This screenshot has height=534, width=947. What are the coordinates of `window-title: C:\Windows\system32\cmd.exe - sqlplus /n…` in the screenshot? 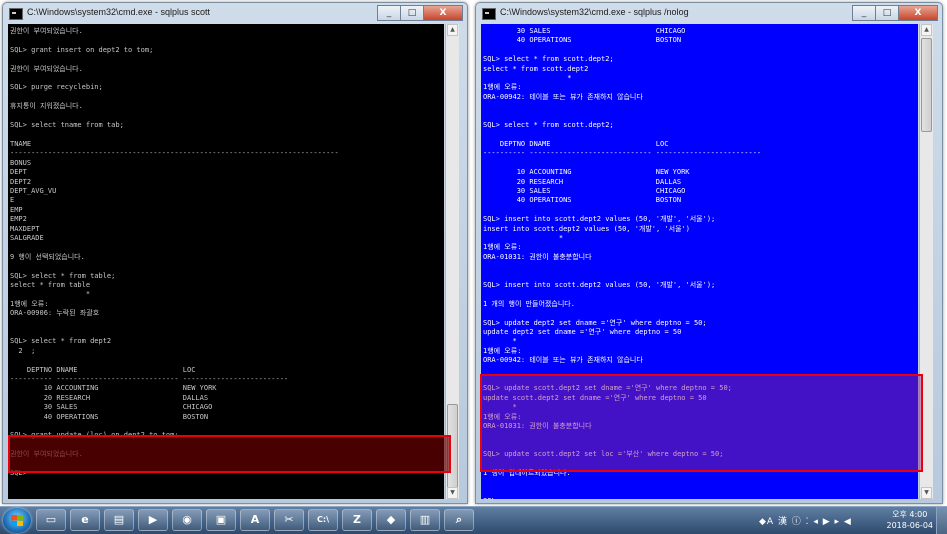 It's located at (594, 12).